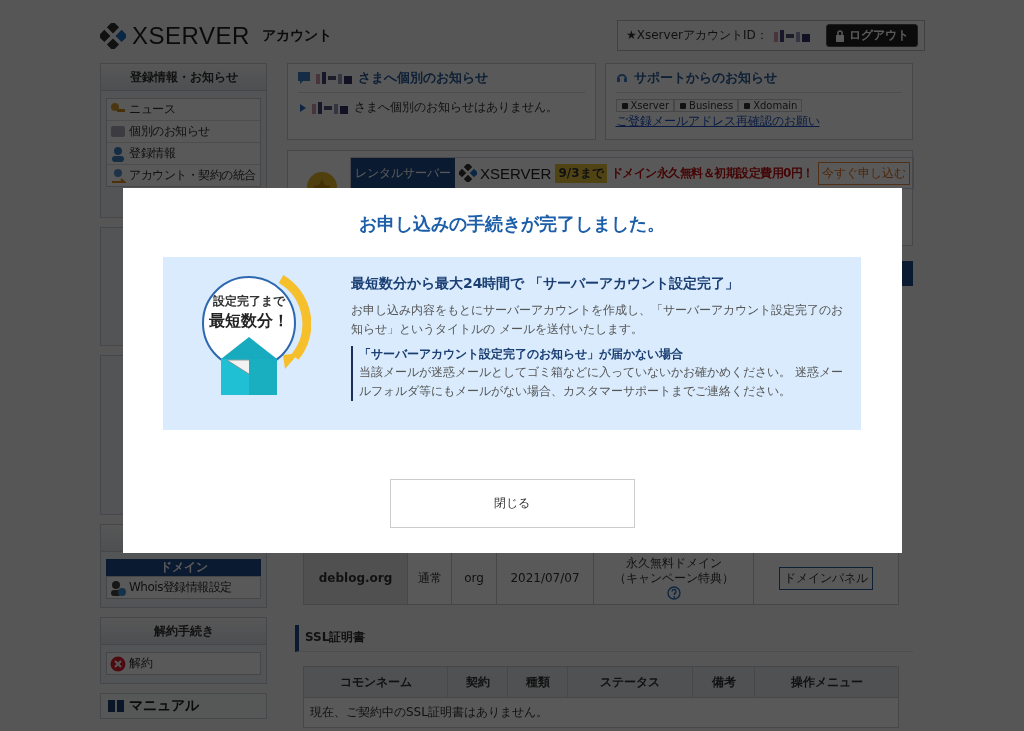 This screenshot has width=1024, height=731. What do you see at coordinates (423, 78) in the screenshot?
I see `notice-title: さまへ個別のお知らせ` at bounding box center [423, 78].